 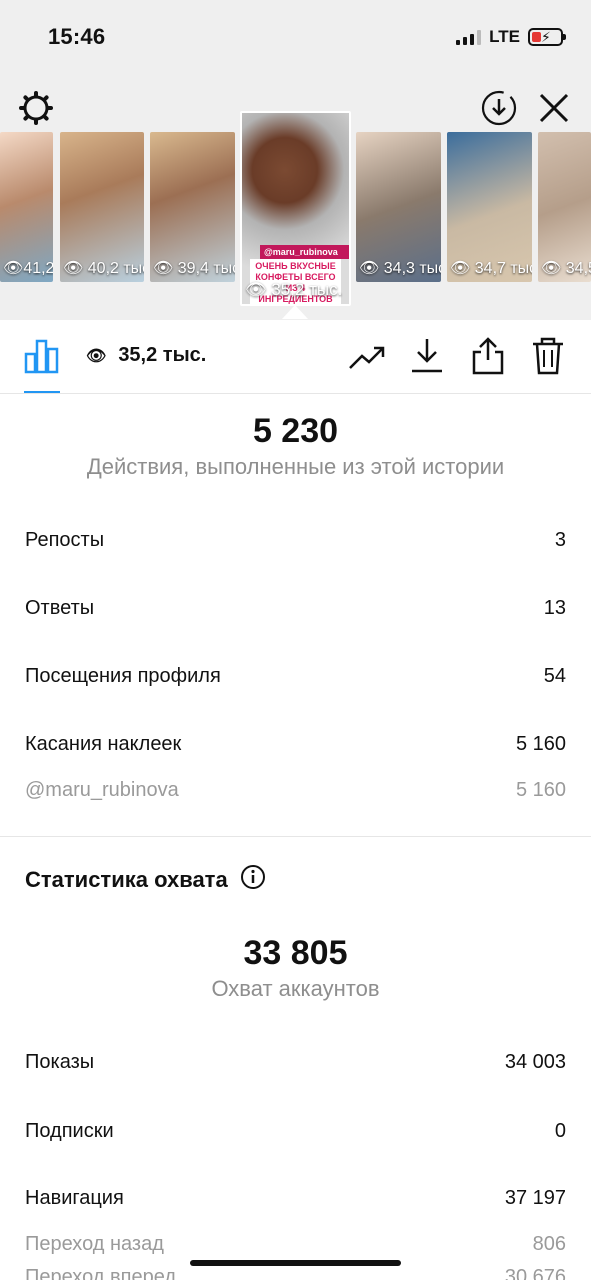 What do you see at coordinates (412, 268) in the screenshot?
I see `thumbnail-views: 34,3 тыс.` at bounding box center [412, 268].